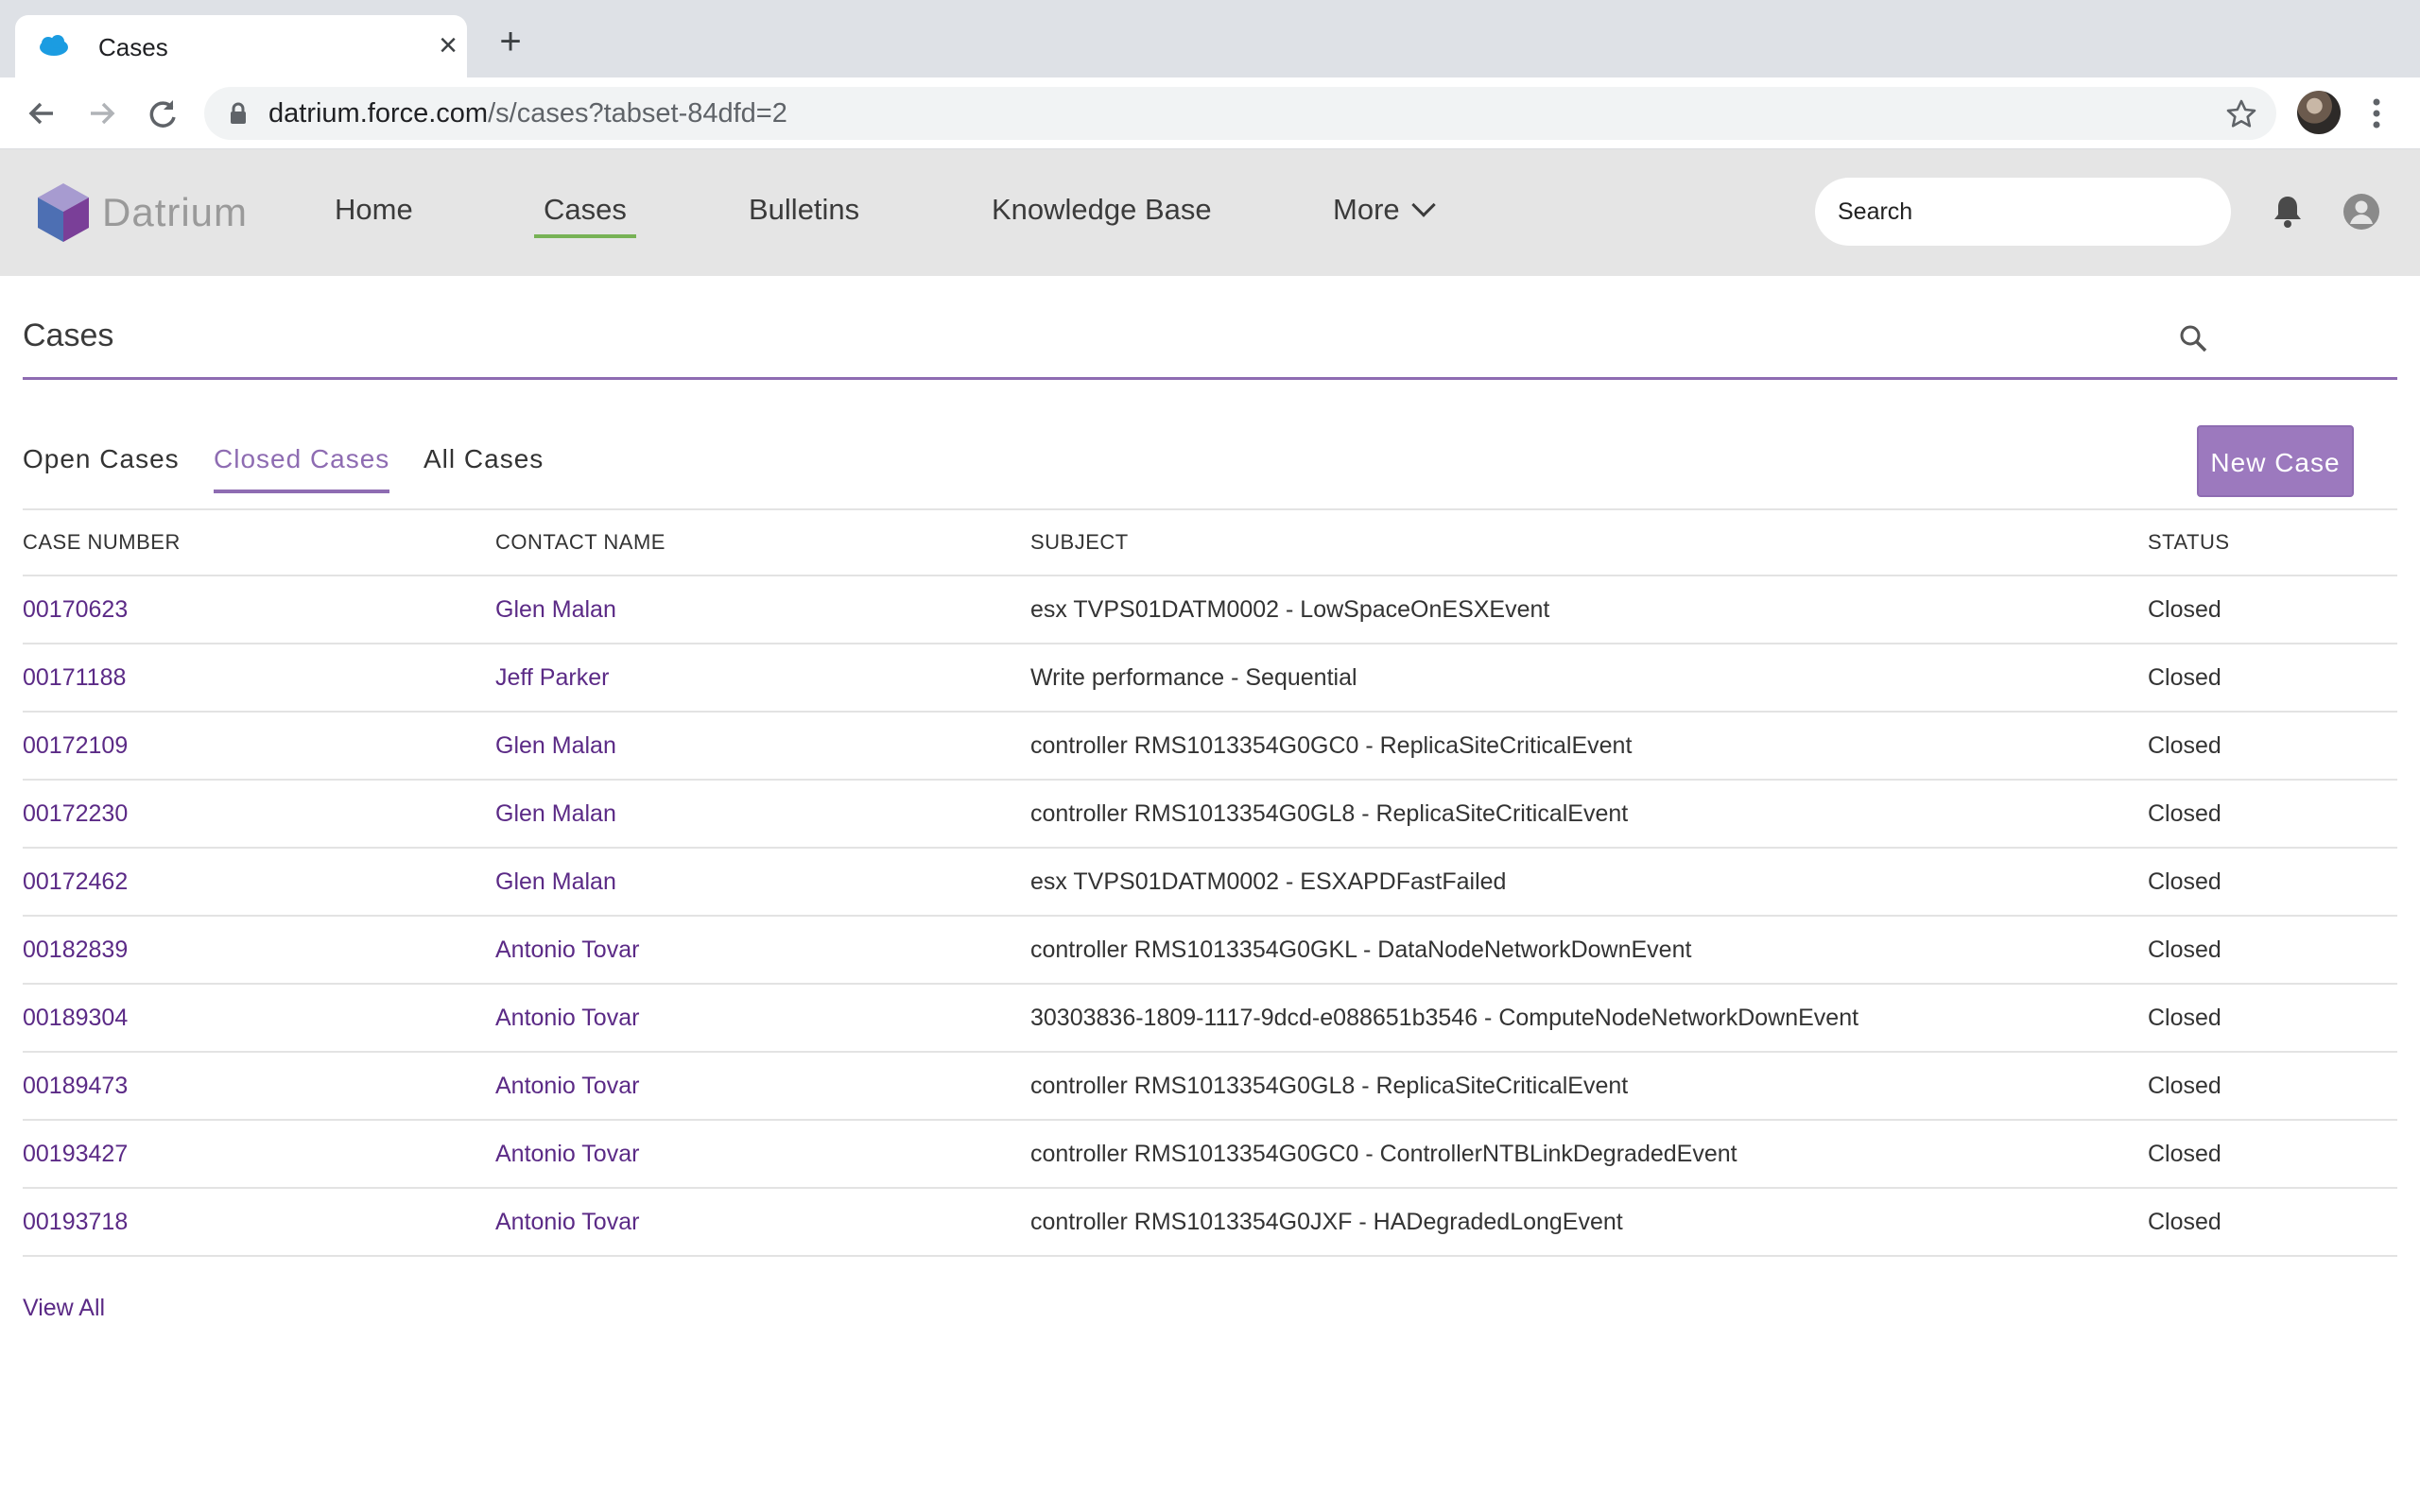 This screenshot has width=2420, height=1512. Describe the element at coordinates (580, 542) in the screenshot. I see `column-header: CONTACT NAME` at that location.